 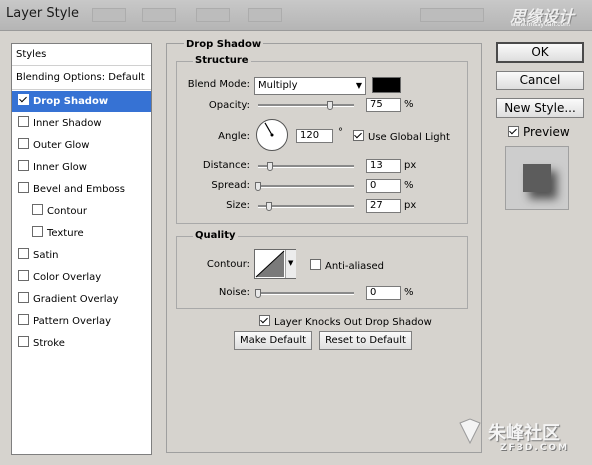 I want to click on use-global-light-label: Use Global Light, so click(x=409, y=137).